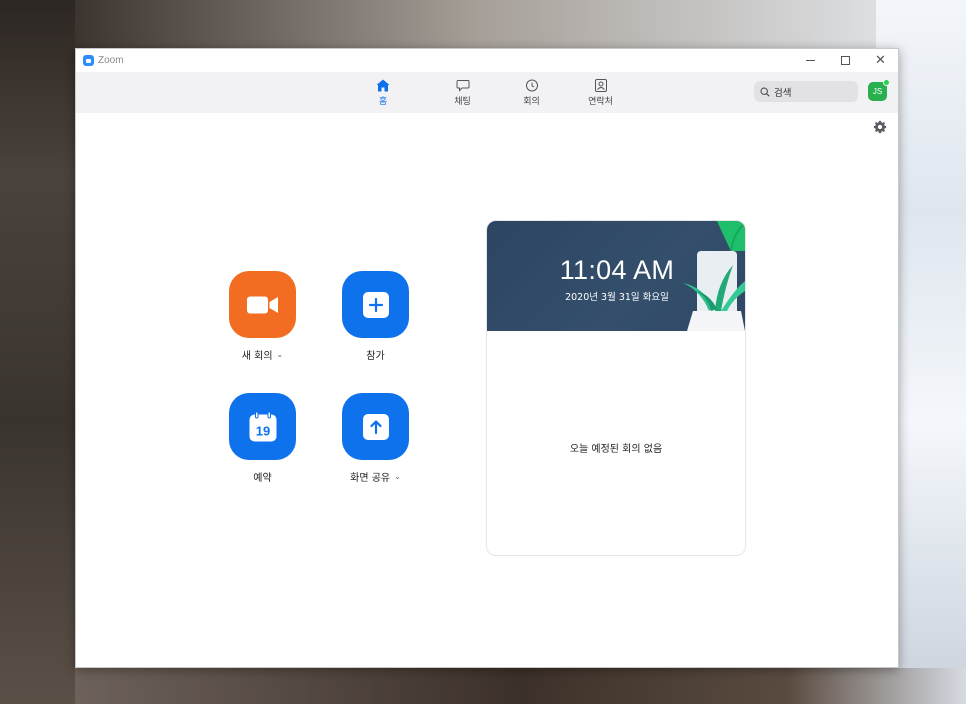  I want to click on close-button: ✕, so click(880, 60).